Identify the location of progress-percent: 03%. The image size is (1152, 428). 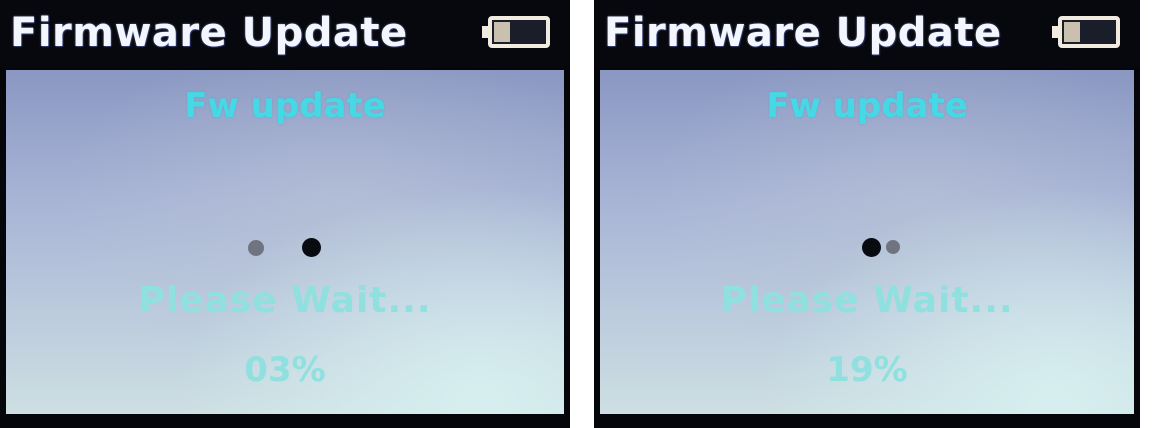
(285, 370).